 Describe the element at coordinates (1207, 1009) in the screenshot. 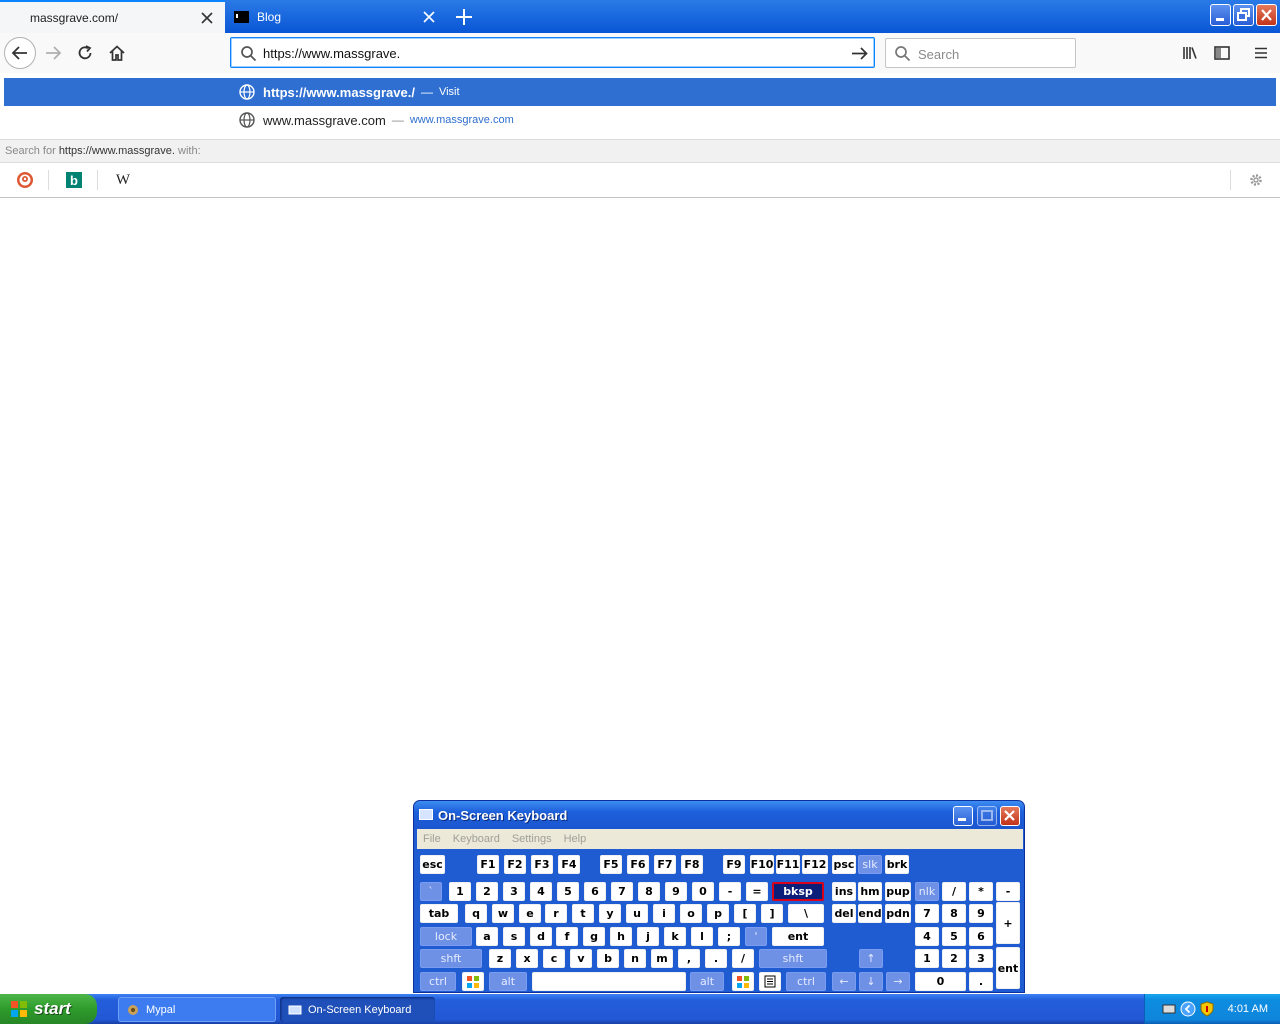

I see `security-shield-icon` at that location.